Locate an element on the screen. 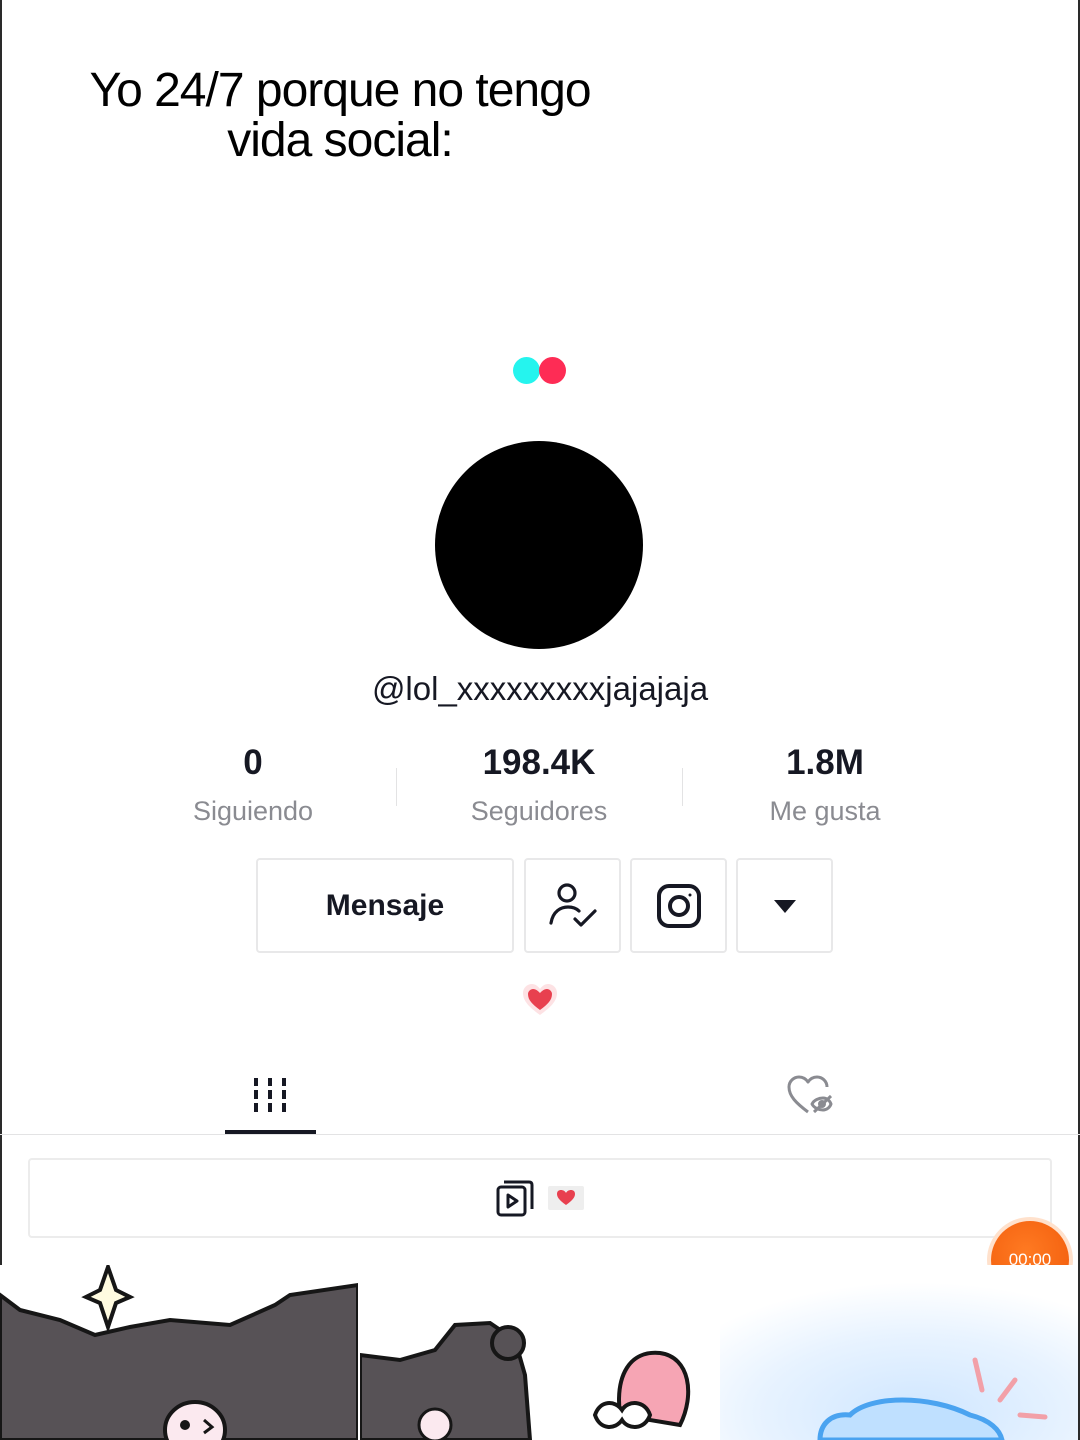 The width and height of the screenshot is (1080, 1440). instagram-icon is located at coordinates (678, 905).